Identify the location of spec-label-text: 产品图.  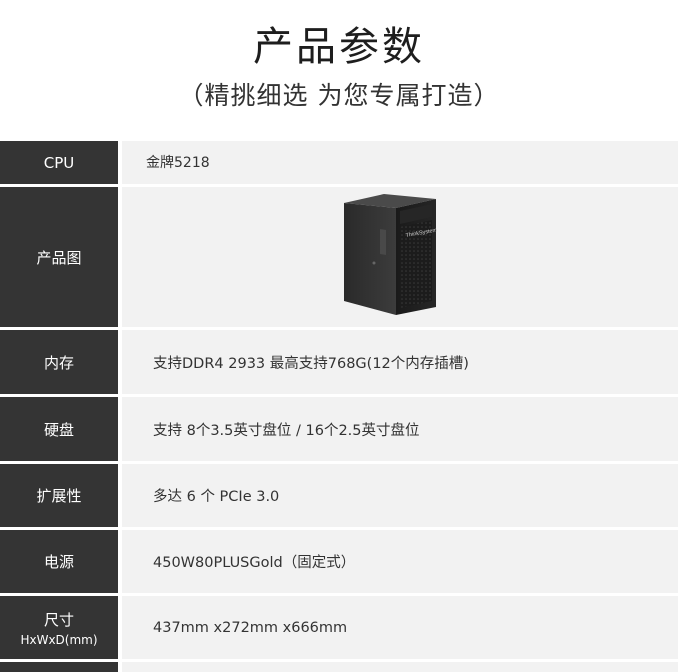
(59, 257).